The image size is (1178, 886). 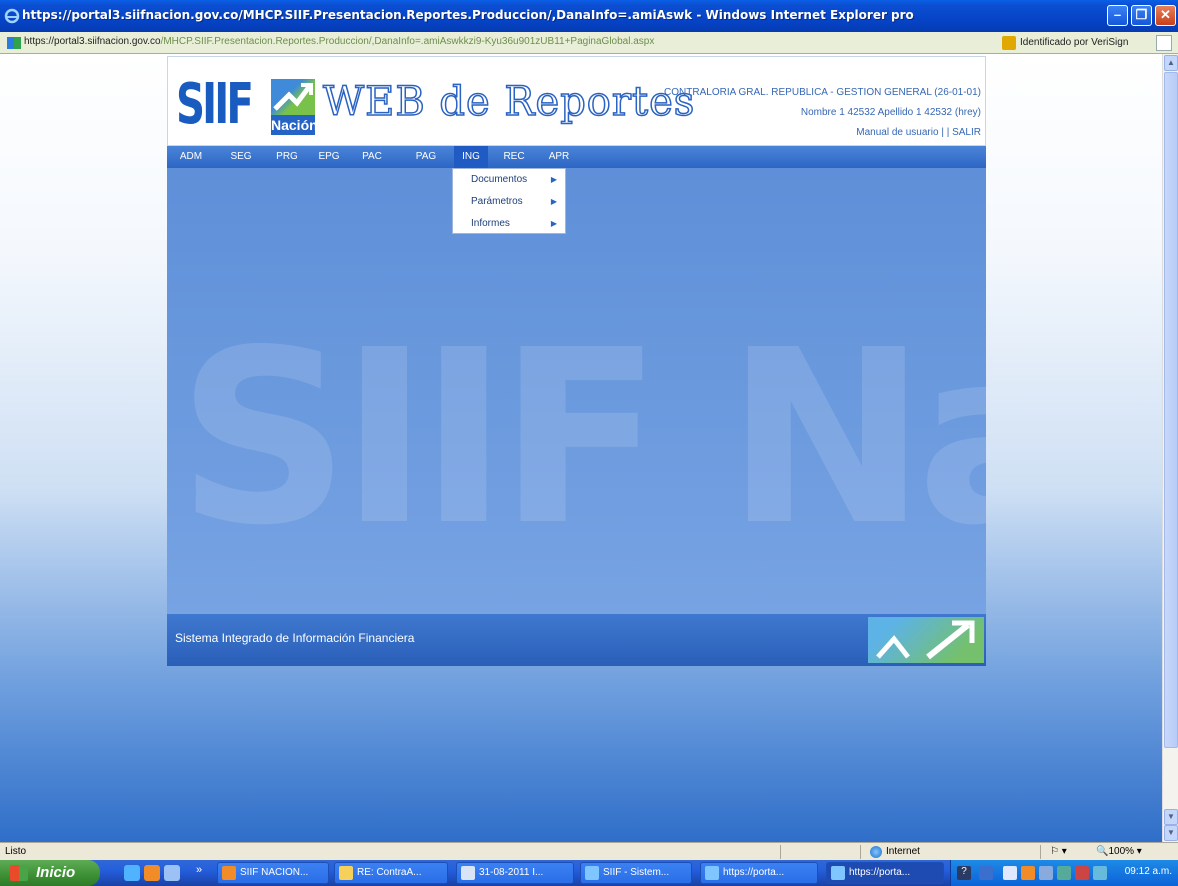 I want to click on security-indicator: Identificado por VeriSign, so click(x=1075, y=43).